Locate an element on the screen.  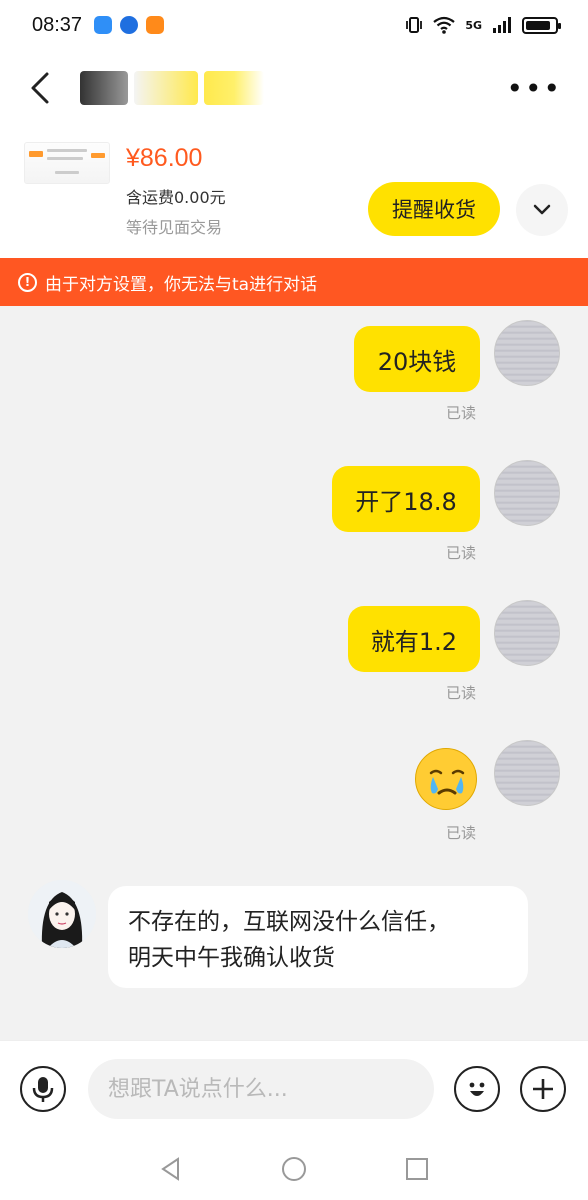
message-app-icon is located at coordinates (103, 25).